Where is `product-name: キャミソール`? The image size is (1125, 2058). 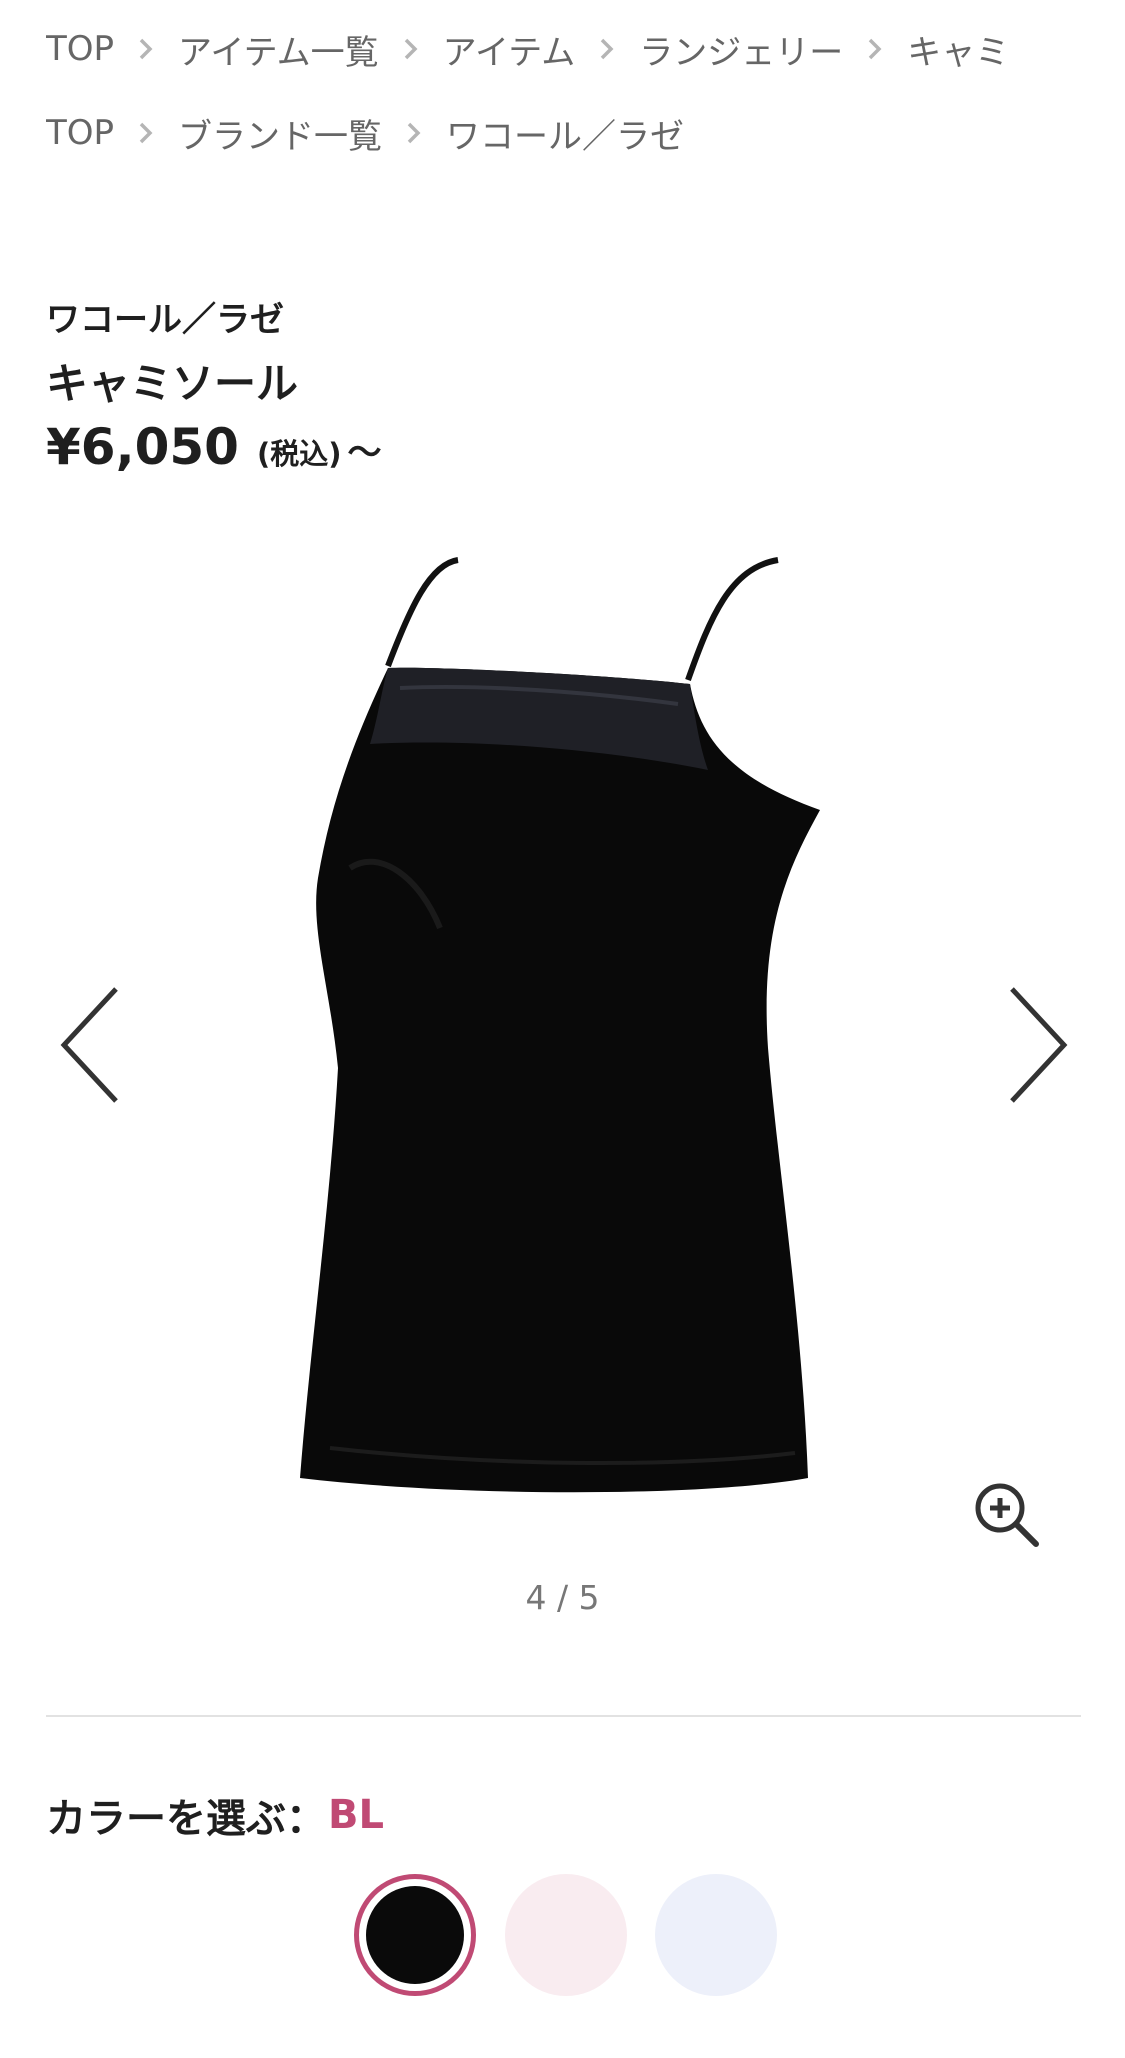 product-name: キャミソール is located at coordinates (172, 383).